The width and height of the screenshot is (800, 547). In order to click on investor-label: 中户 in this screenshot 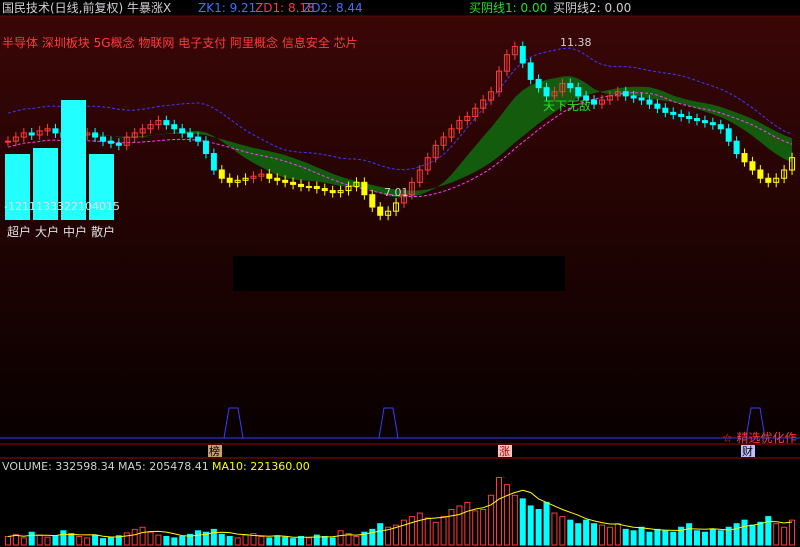, I will do `click(75, 231)`.